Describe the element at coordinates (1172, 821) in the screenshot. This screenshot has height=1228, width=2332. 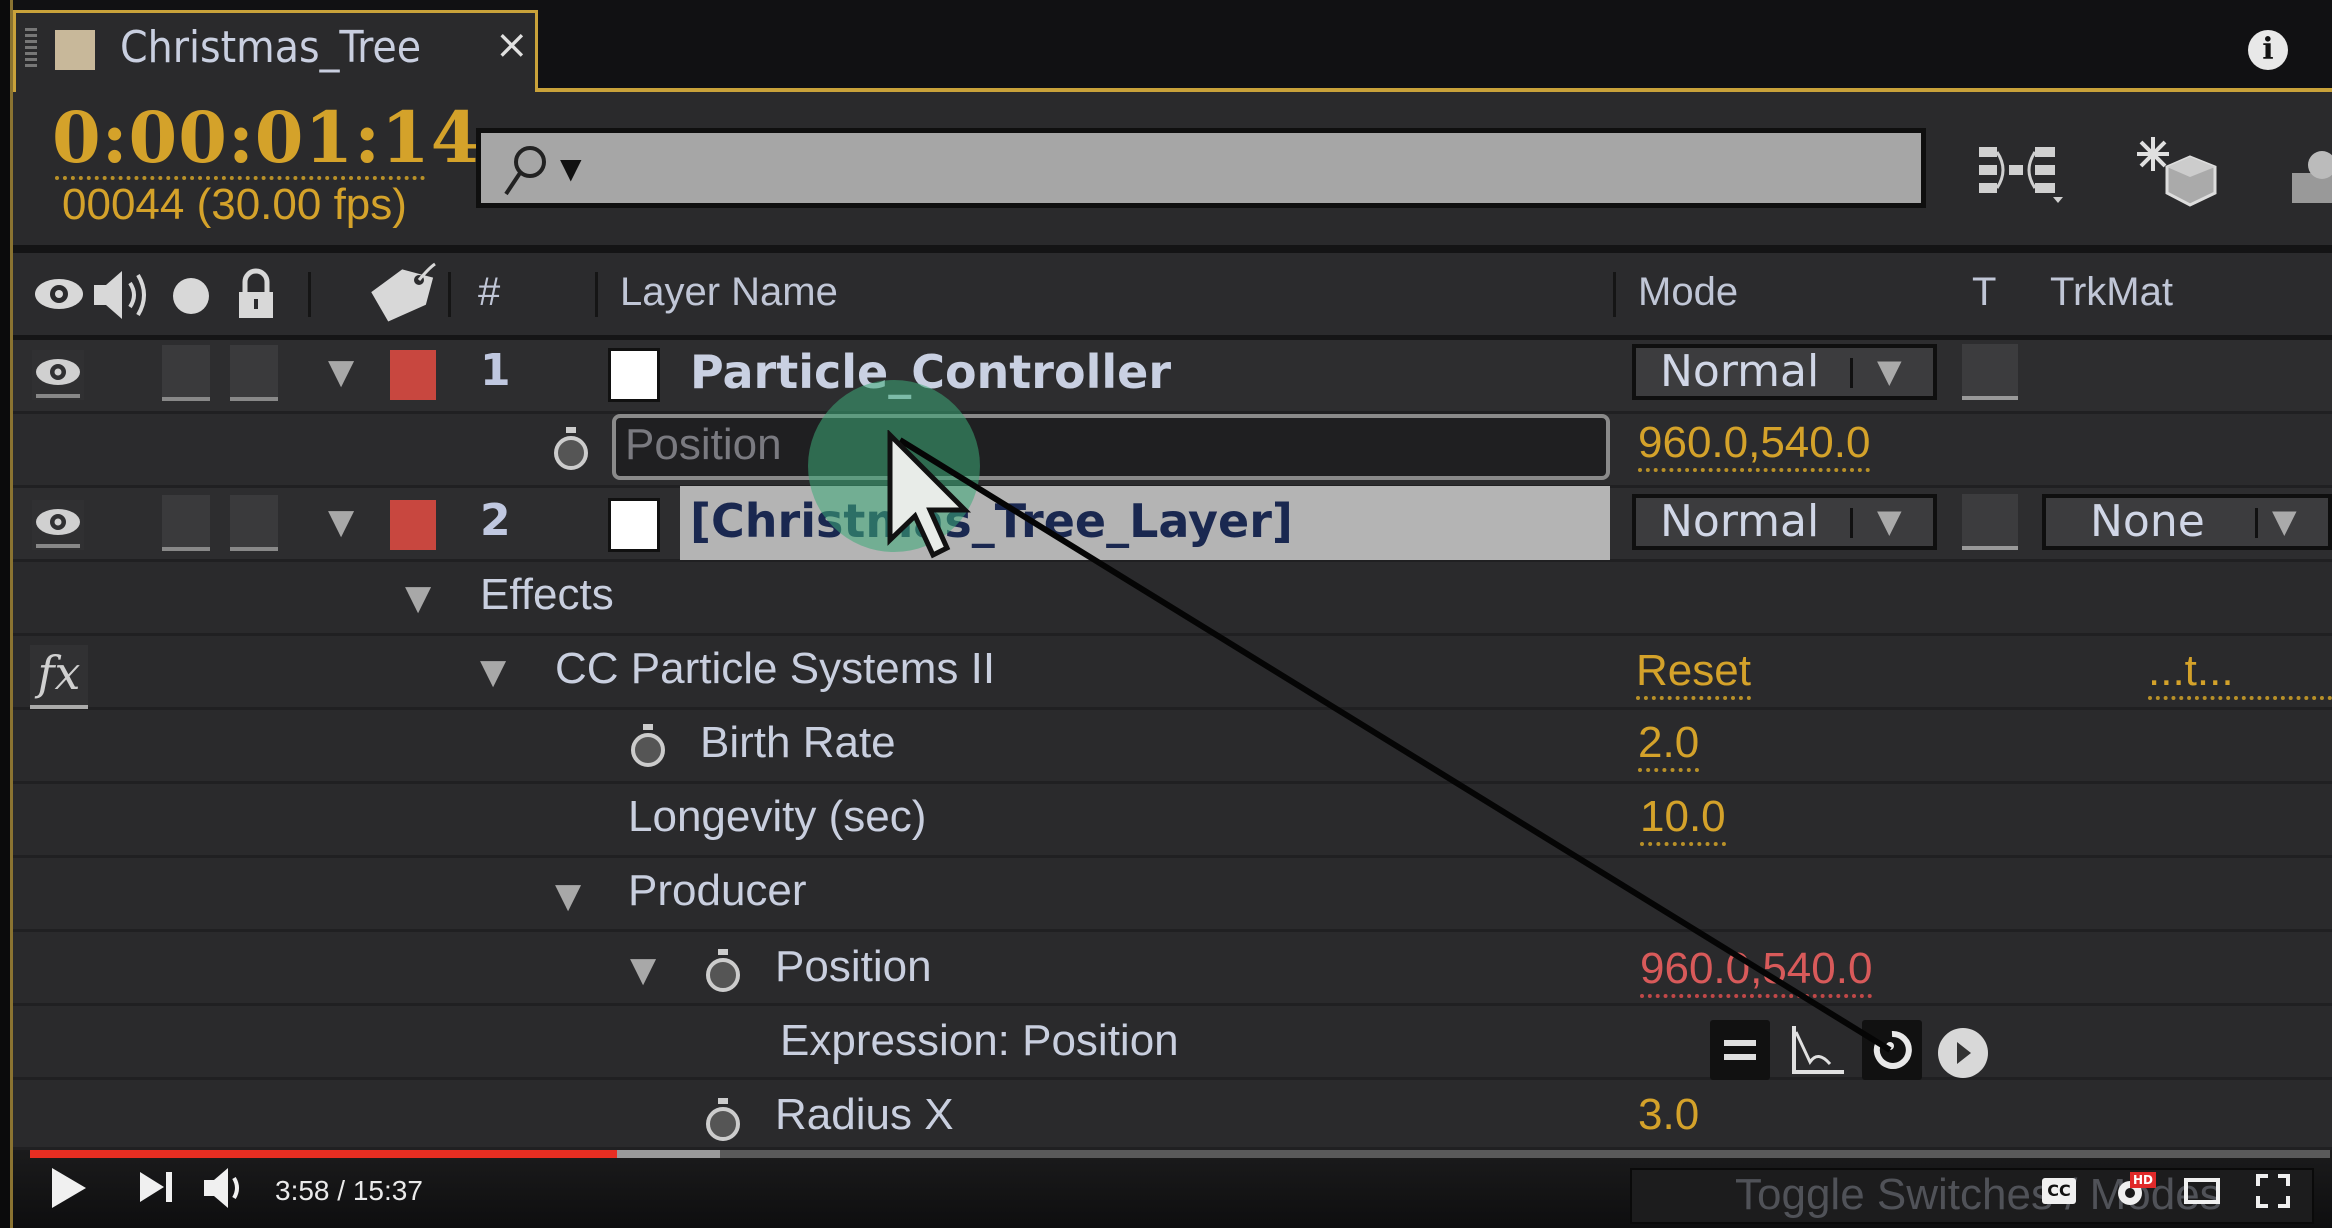
I see `property-row-longevity` at that location.